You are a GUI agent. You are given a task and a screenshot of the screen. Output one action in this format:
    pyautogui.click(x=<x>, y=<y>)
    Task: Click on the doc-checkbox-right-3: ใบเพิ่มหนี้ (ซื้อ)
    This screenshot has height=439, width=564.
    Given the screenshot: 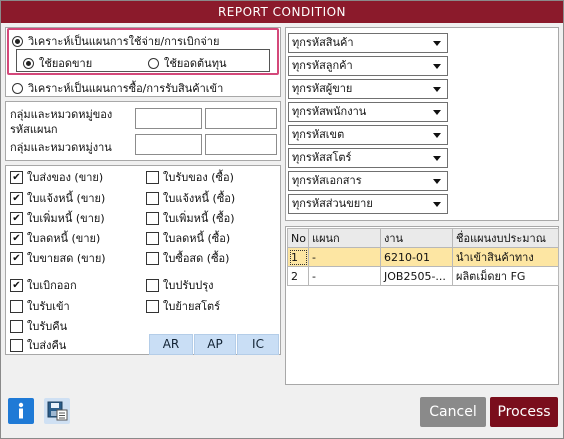 What is the action you would take?
    pyautogui.click(x=190, y=218)
    